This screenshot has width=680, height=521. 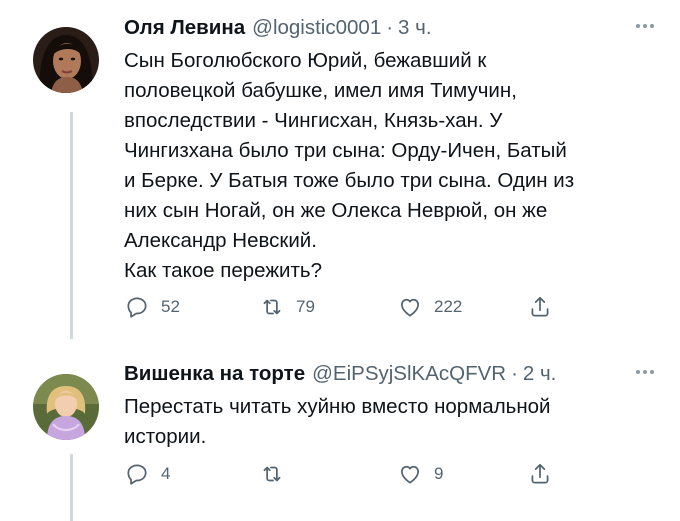 What do you see at coordinates (439, 473) in the screenshot?
I see `like-count: 9` at bounding box center [439, 473].